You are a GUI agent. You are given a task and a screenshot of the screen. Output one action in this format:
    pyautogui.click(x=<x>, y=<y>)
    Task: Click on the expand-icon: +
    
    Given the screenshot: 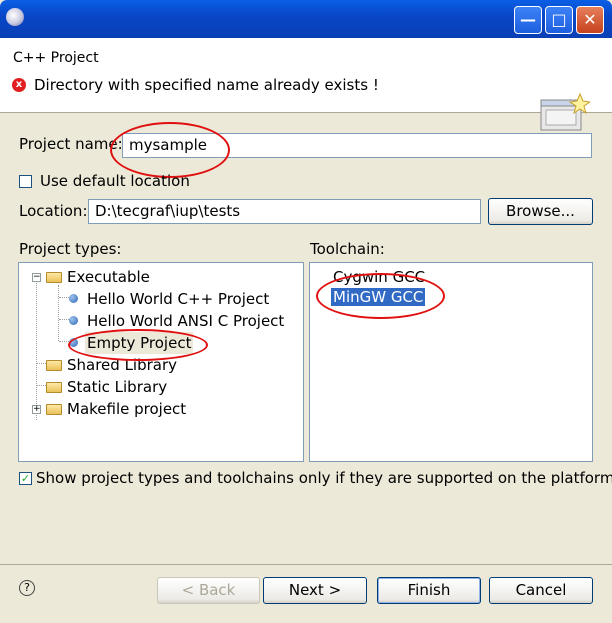 What is the action you would take?
    pyautogui.click(x=36, y=409)
    